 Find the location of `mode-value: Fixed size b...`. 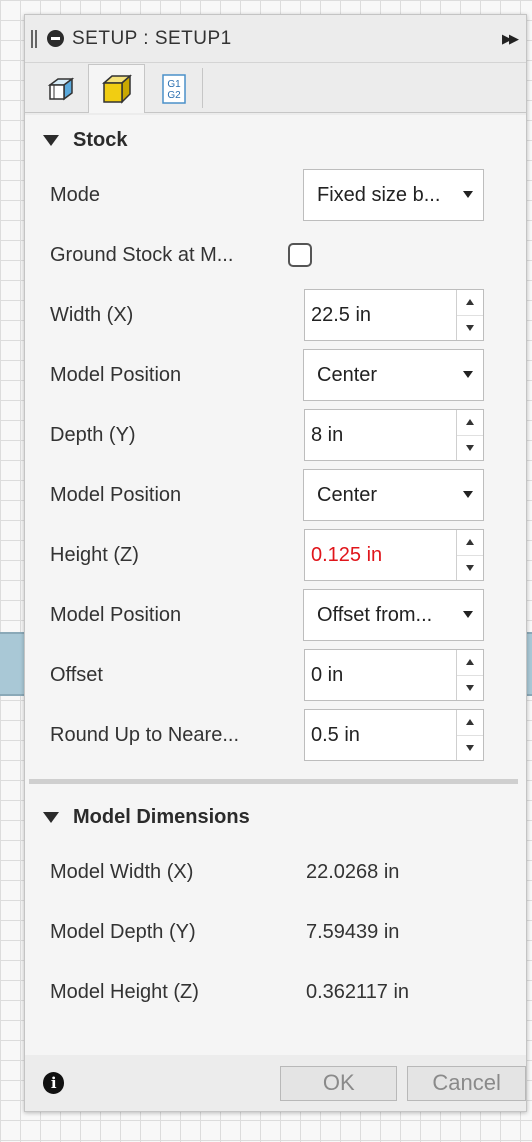

mode-value: Fixed size b... is located at coordinates (379, 194).